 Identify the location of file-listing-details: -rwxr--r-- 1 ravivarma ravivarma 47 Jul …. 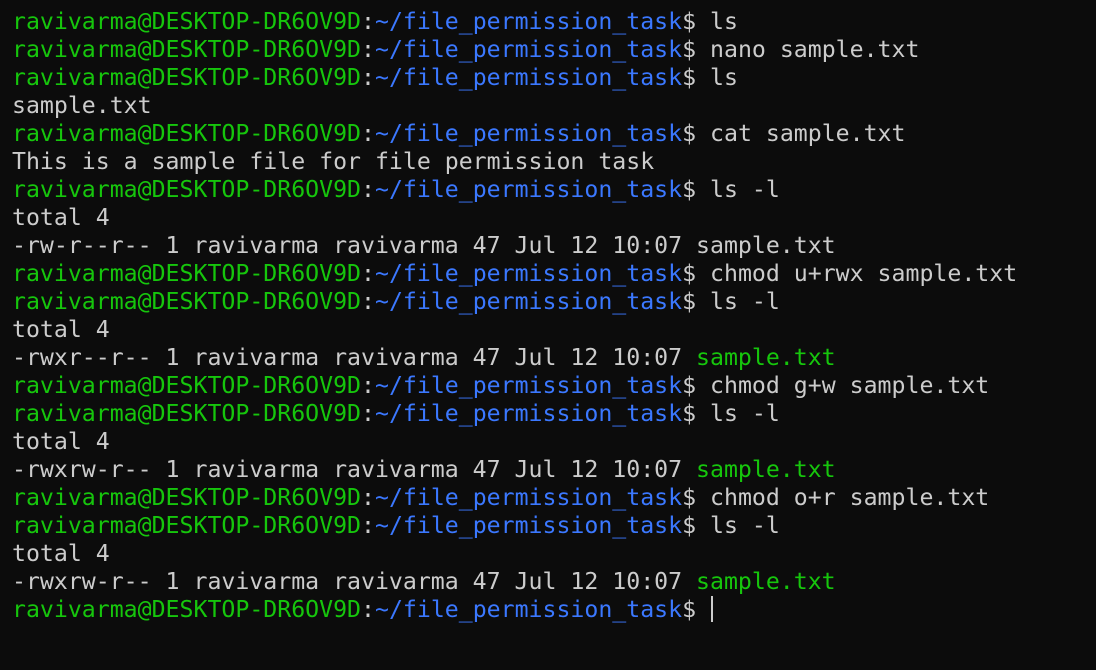
(354, 357).